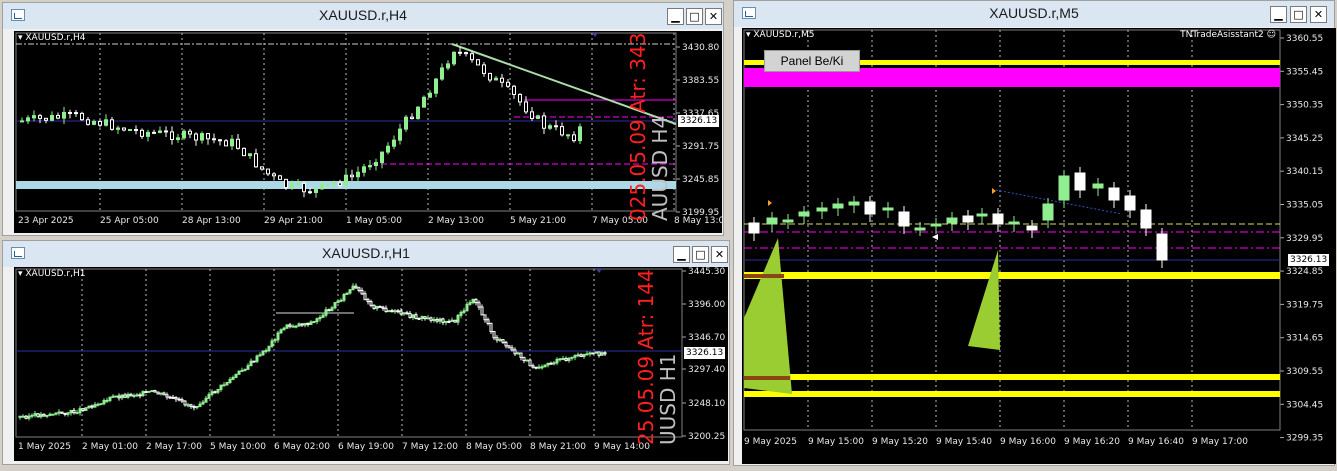  Describe the element at coordinates (646, 357) in the screenshot. I see `atr-text: 25.05.09 Atr: 144` at that location.